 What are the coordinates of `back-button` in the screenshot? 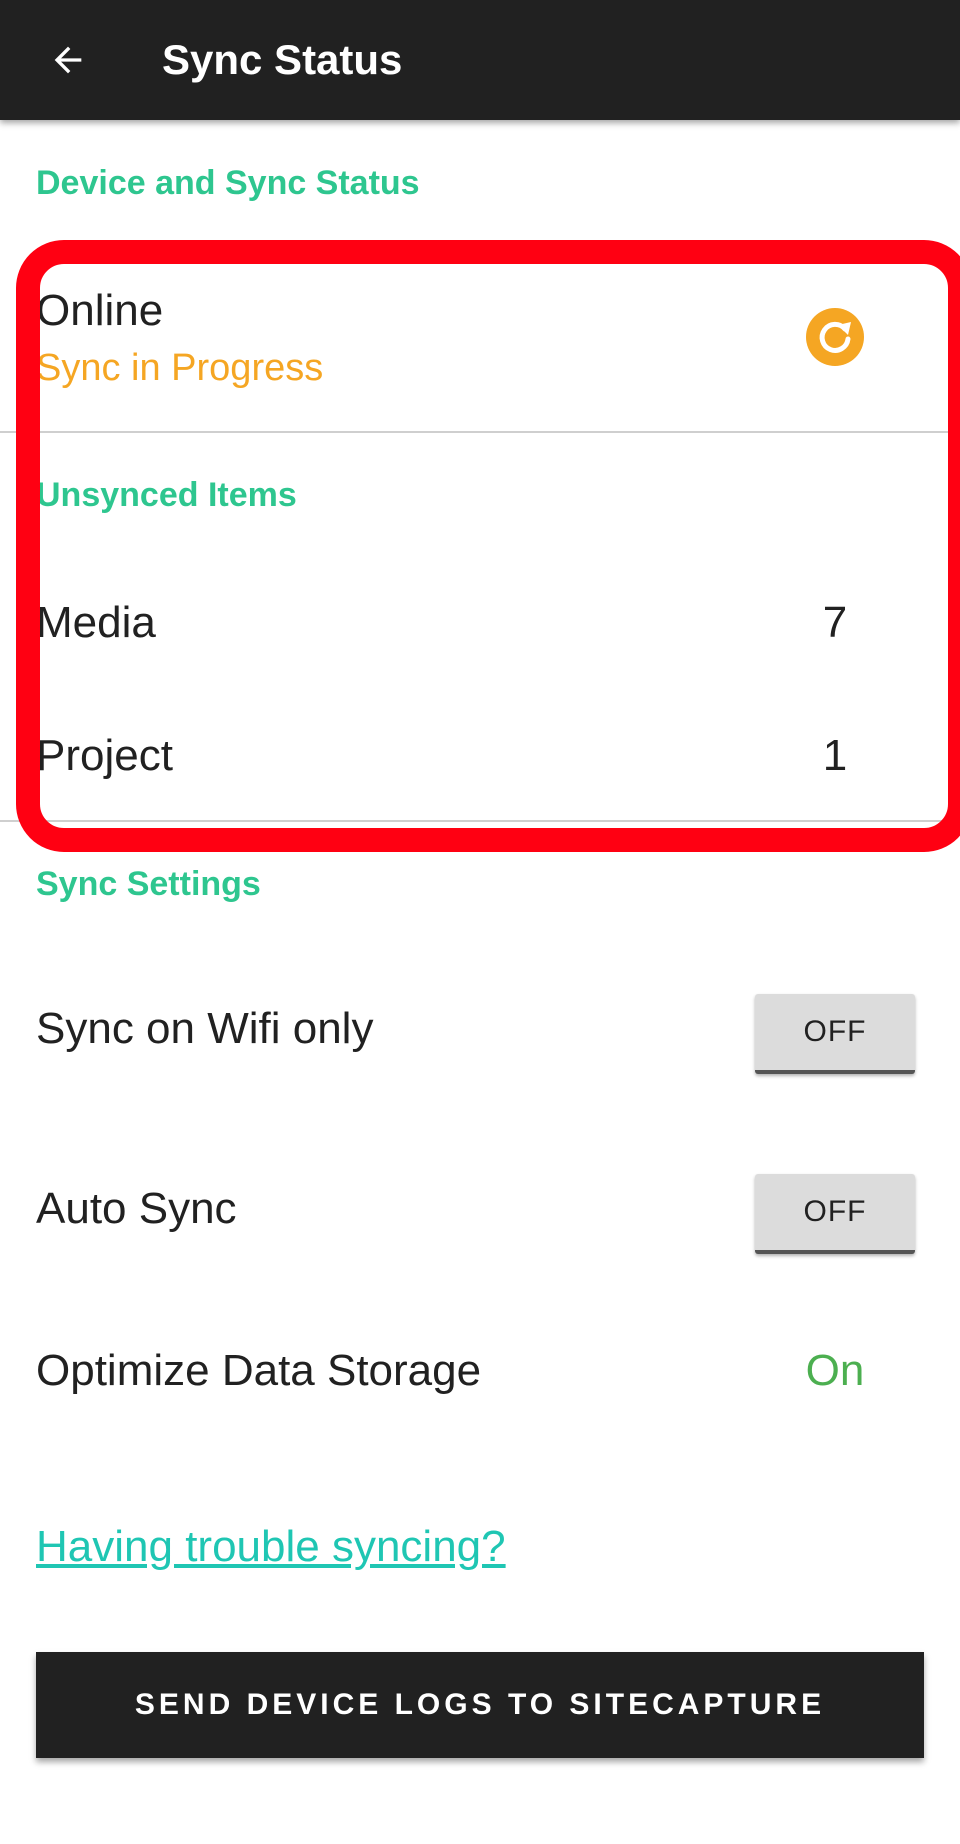 It's located at (68, 60).